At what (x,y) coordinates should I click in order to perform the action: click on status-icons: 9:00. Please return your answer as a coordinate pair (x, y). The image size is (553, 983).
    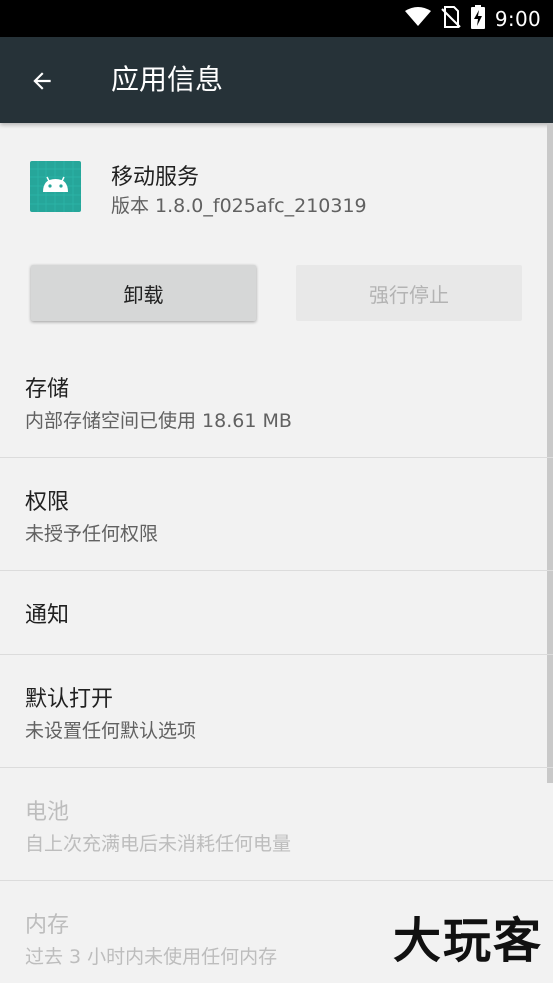
    Looking at the image, I should click on (472, 18).